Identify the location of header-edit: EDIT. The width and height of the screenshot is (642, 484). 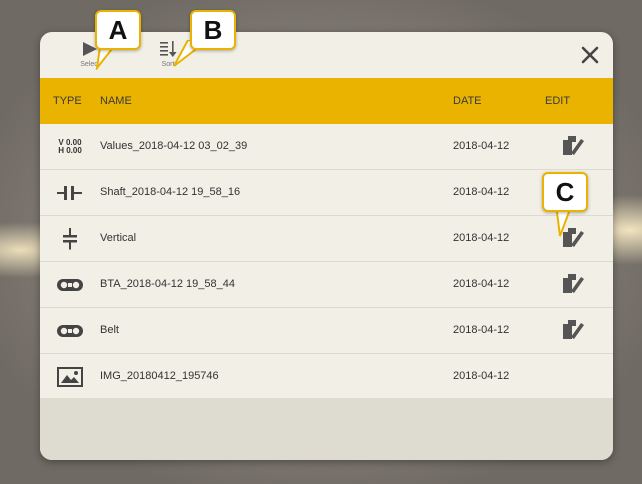
(558, 101).